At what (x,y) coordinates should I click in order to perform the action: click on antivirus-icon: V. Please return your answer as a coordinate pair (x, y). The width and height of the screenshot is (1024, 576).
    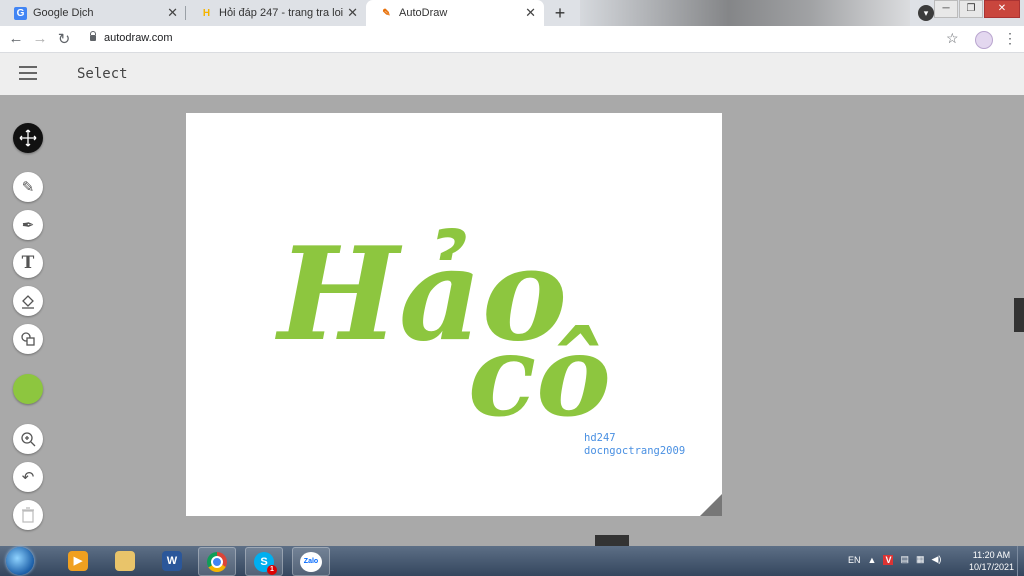
    Looking at the image, I should click on (888, 559).